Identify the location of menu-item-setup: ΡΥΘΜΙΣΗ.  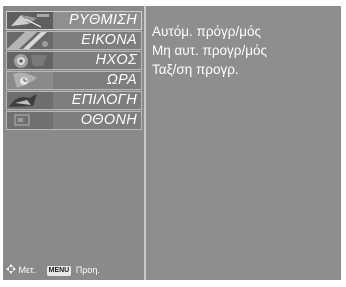
(74, 20).